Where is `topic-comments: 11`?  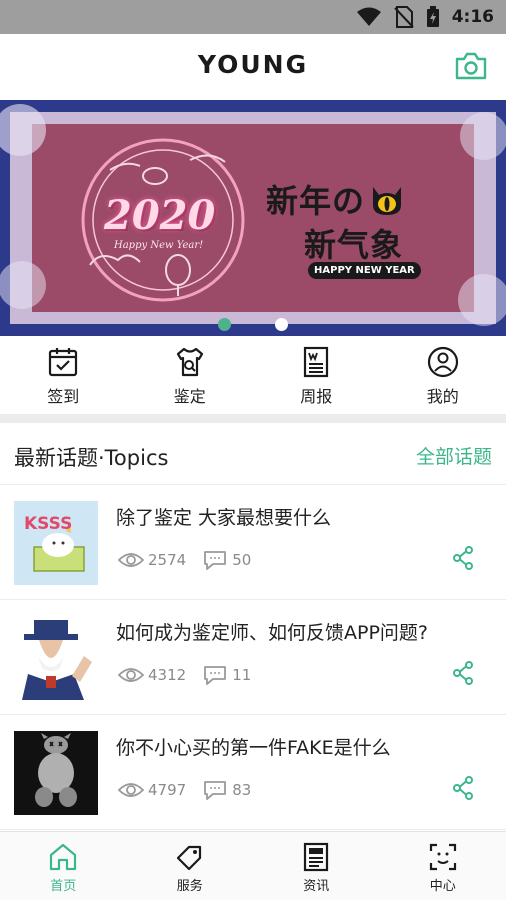 topic-comments: 11 is located at coordinates (242, 675).